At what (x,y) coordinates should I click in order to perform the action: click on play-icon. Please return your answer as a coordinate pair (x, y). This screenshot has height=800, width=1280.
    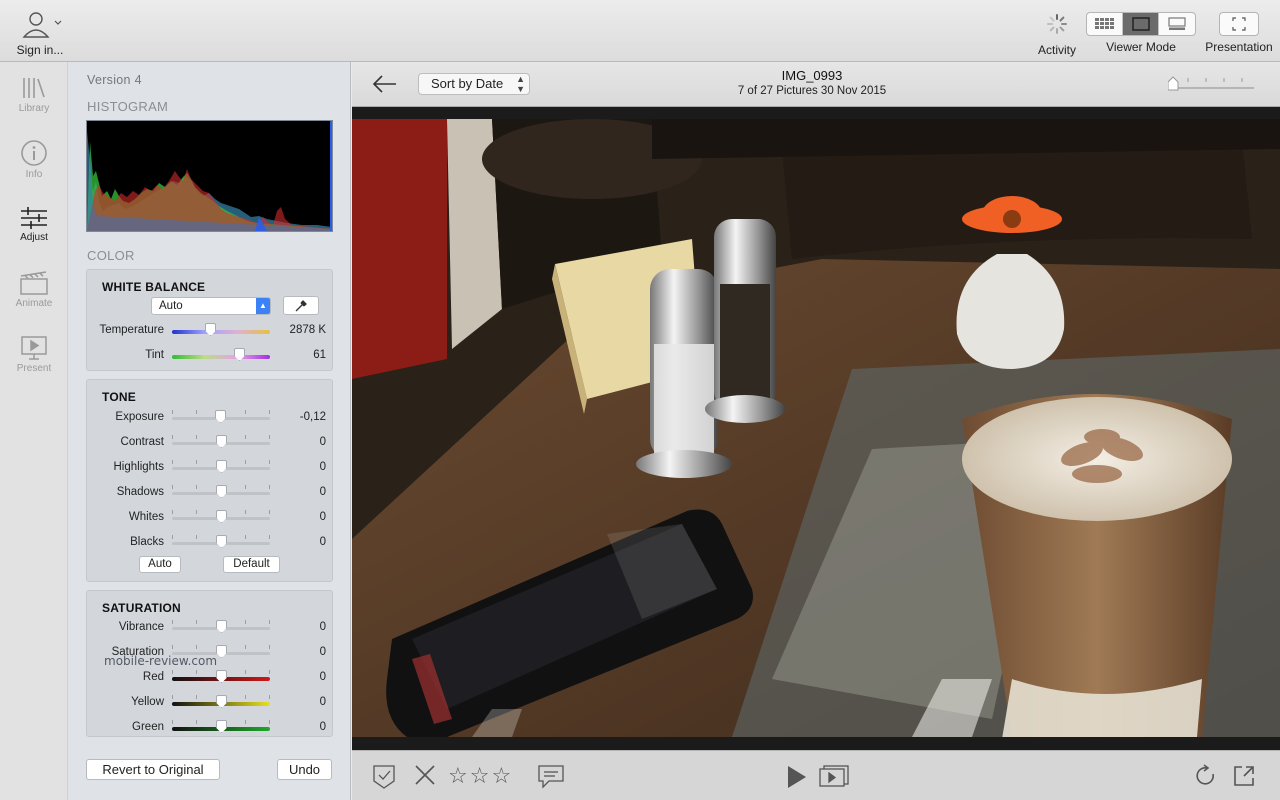
    Looking at the image, I should click on (797, 777).